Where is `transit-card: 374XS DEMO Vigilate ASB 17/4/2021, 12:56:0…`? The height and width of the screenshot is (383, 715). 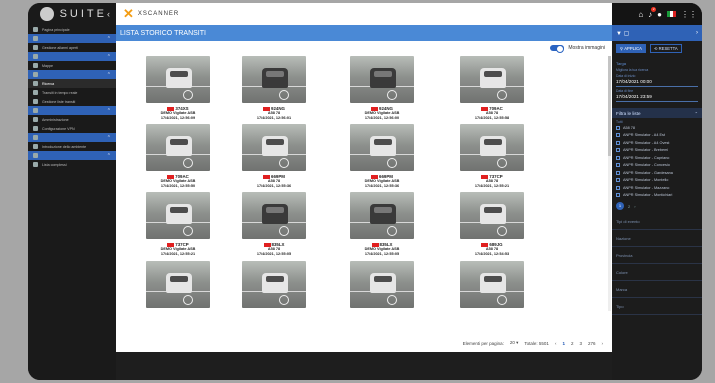
transit-card: 374XS DEMO Vigilate ASB 17/4/2021, 12:56:0… is located at coordinates (178, 88).